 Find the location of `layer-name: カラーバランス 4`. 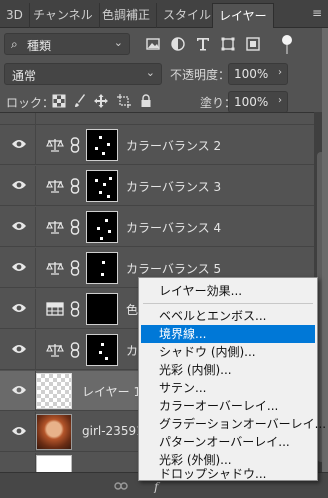

layer-name: カラーバランス 4 is located at coordinates (173, 227).